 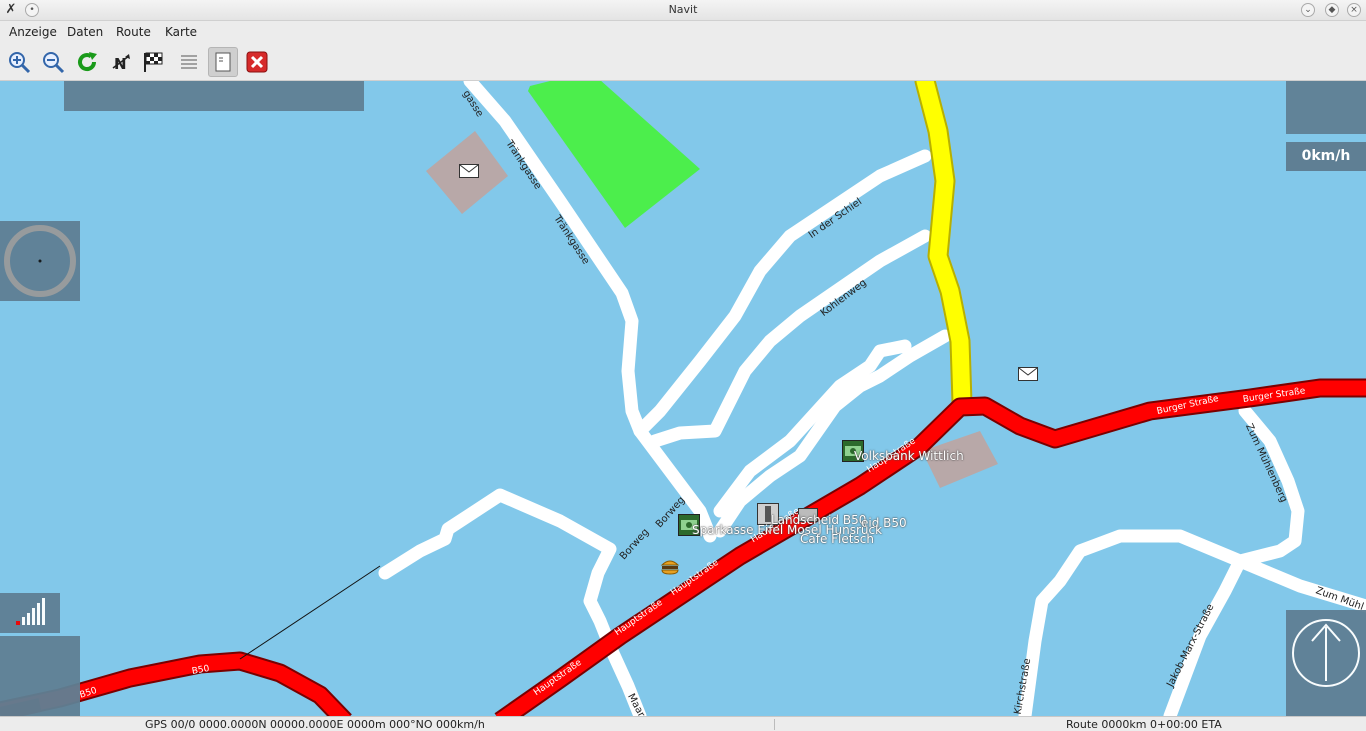 I want to click on roadbook-icon, so click(x=223, y=62).